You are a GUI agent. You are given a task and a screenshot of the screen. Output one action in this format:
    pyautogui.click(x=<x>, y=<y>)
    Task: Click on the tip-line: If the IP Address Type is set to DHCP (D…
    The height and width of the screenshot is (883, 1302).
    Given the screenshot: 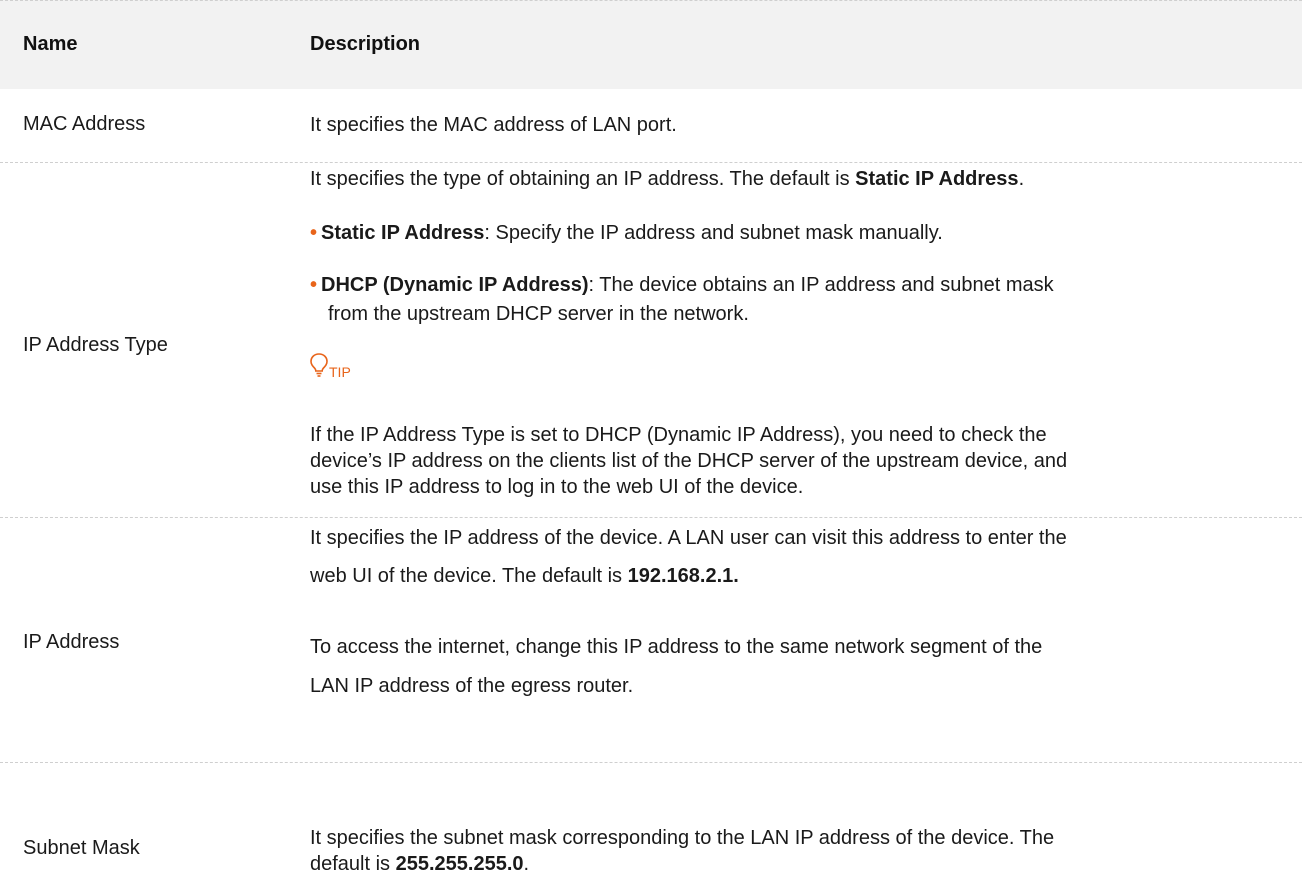 What is the action you would take?
    pyautogui.click(x=678, y=435)
    